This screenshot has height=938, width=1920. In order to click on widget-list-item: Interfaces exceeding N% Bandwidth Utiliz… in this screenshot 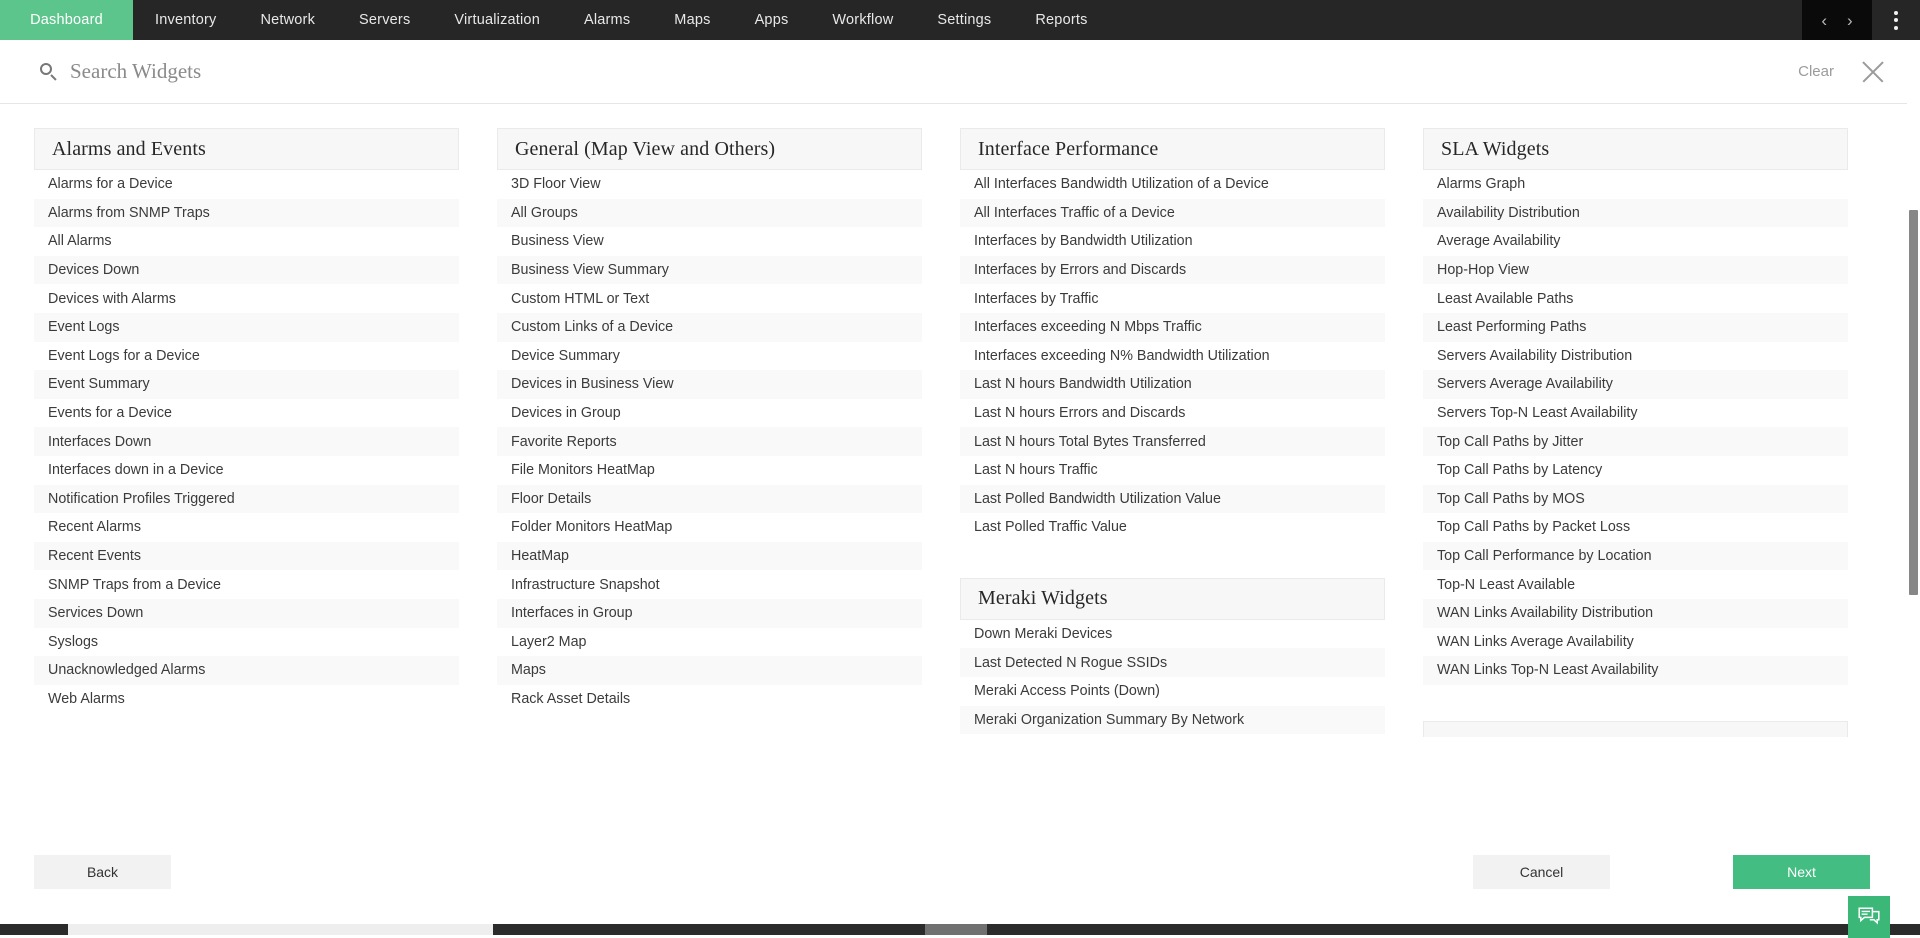, I will do `click(1172, 356)`.